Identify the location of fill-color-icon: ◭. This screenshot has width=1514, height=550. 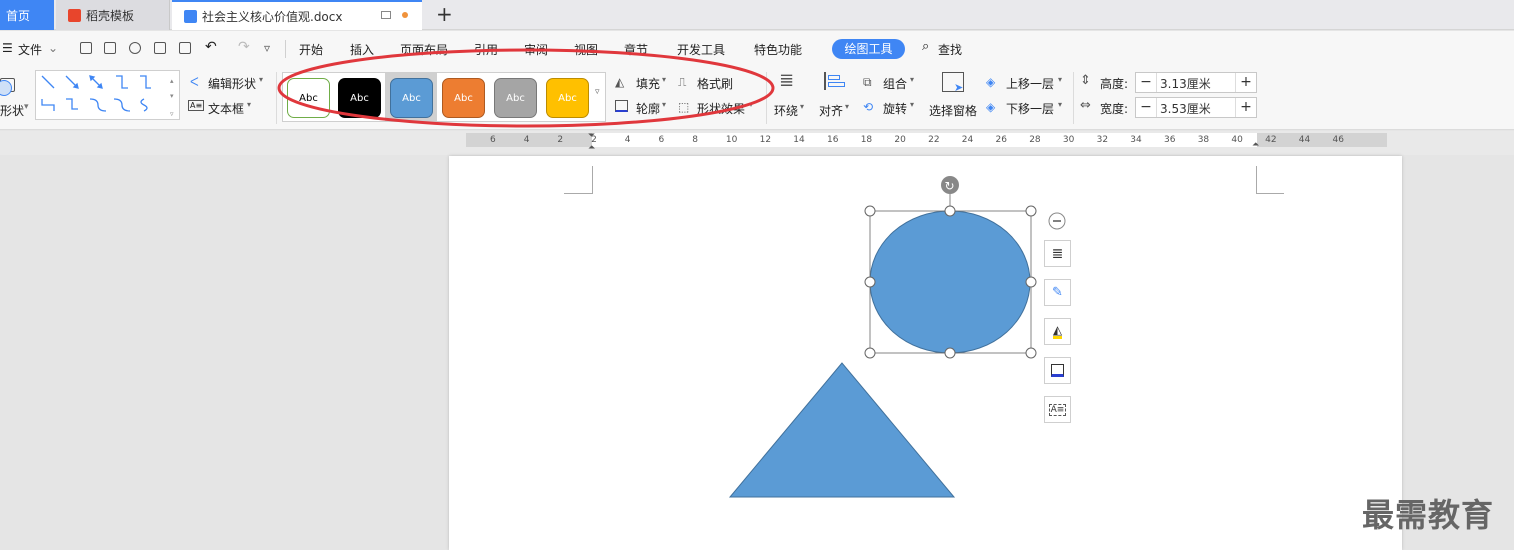
(1057, 331).